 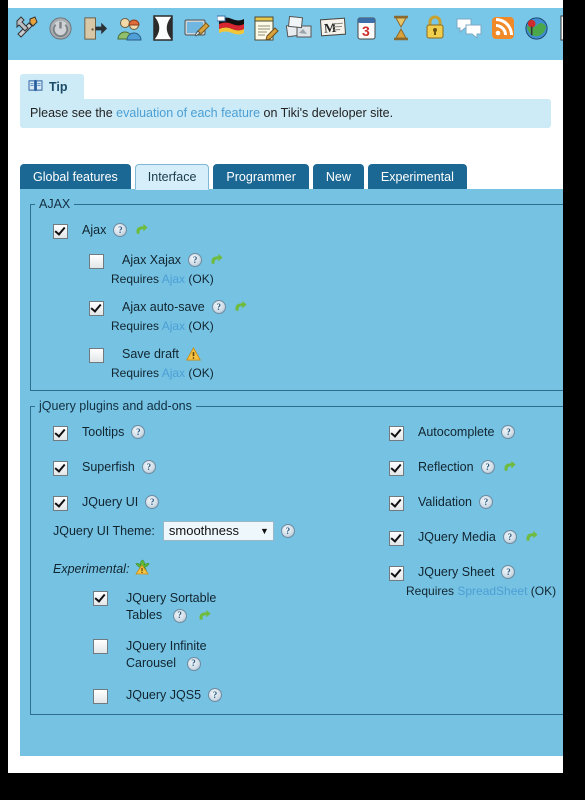 What do you see at coordinates (230, 28) in the screenshot?
I see `german-flag-language-icon` at bounding box center [230, 28].